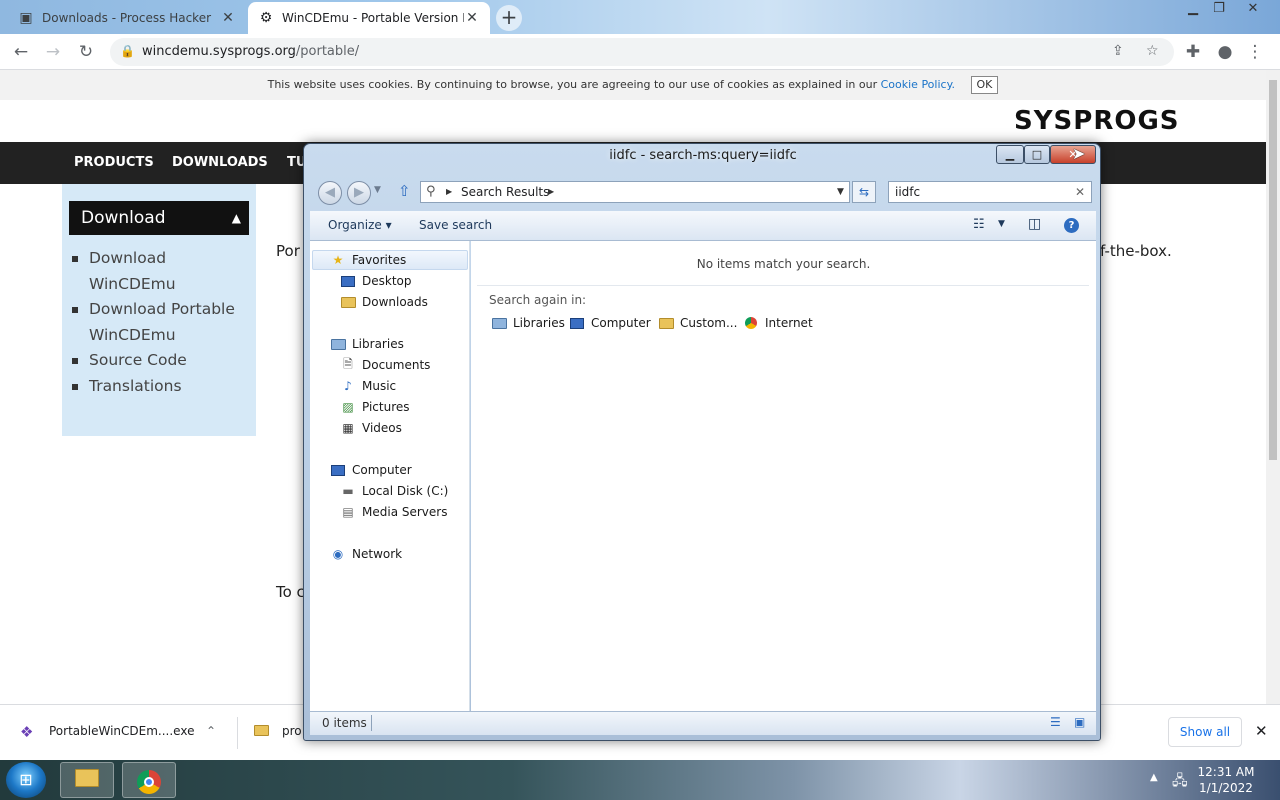 The height and width of the screenshot is (800, 1280). I want to click on system-clock: 12:31 AM 1/1/2022, so click(1226, 780).